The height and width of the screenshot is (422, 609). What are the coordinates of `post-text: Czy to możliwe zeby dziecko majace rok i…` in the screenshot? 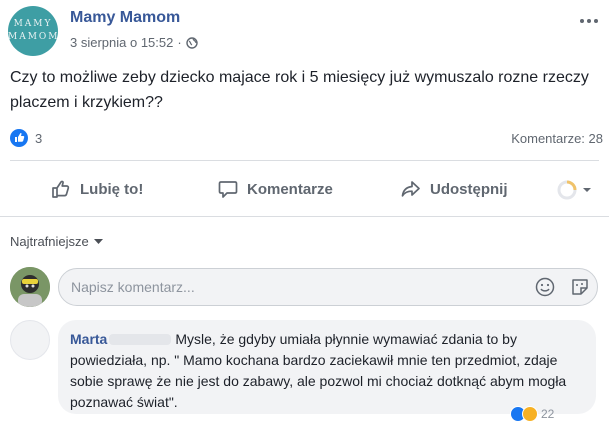 It's located at (299, 90).